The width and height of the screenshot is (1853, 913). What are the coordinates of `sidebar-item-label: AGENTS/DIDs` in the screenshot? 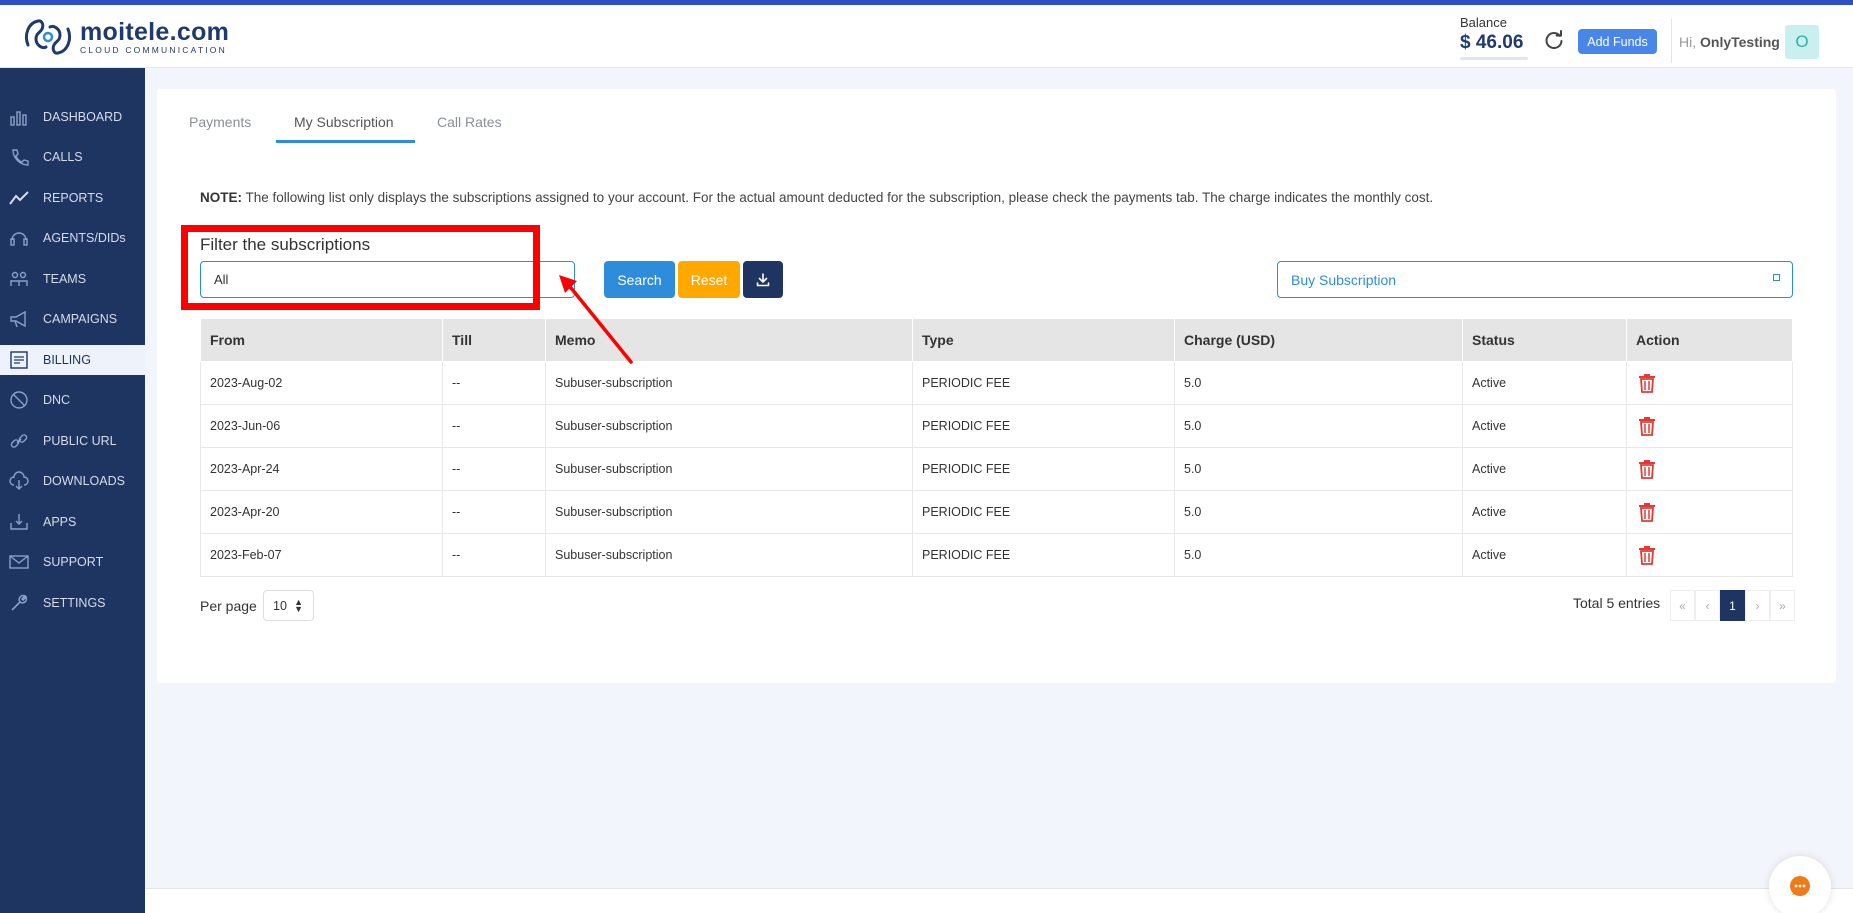 It's located at (84, 238).